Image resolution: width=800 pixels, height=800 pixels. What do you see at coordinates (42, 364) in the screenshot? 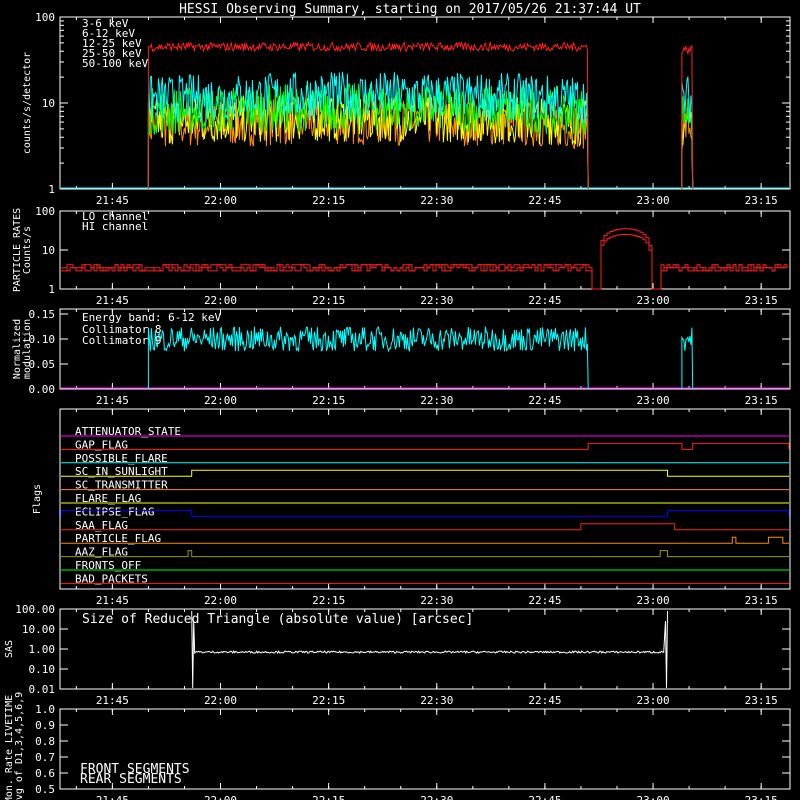
I see `y-tick-label: 0.05` at bounding box center [42, 364].